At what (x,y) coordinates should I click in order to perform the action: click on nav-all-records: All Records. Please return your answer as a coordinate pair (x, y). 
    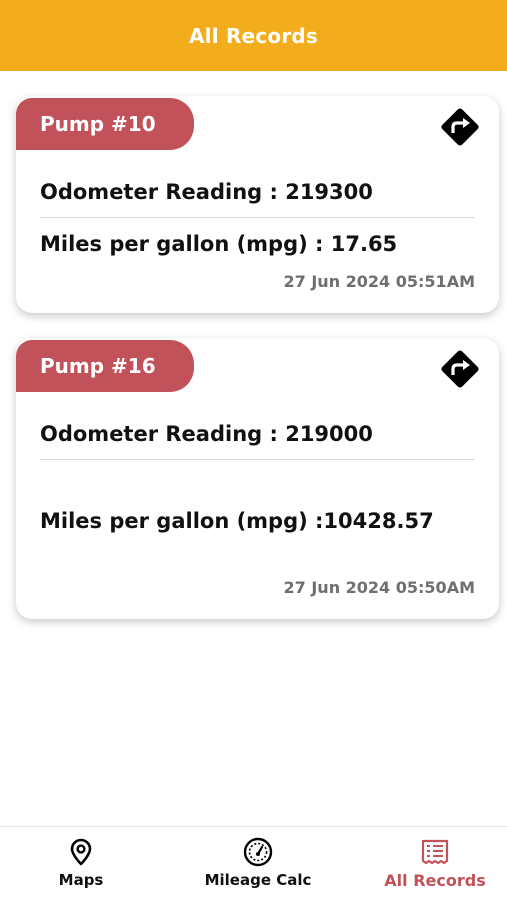
    Looking at the image, I should click on (435, 864).